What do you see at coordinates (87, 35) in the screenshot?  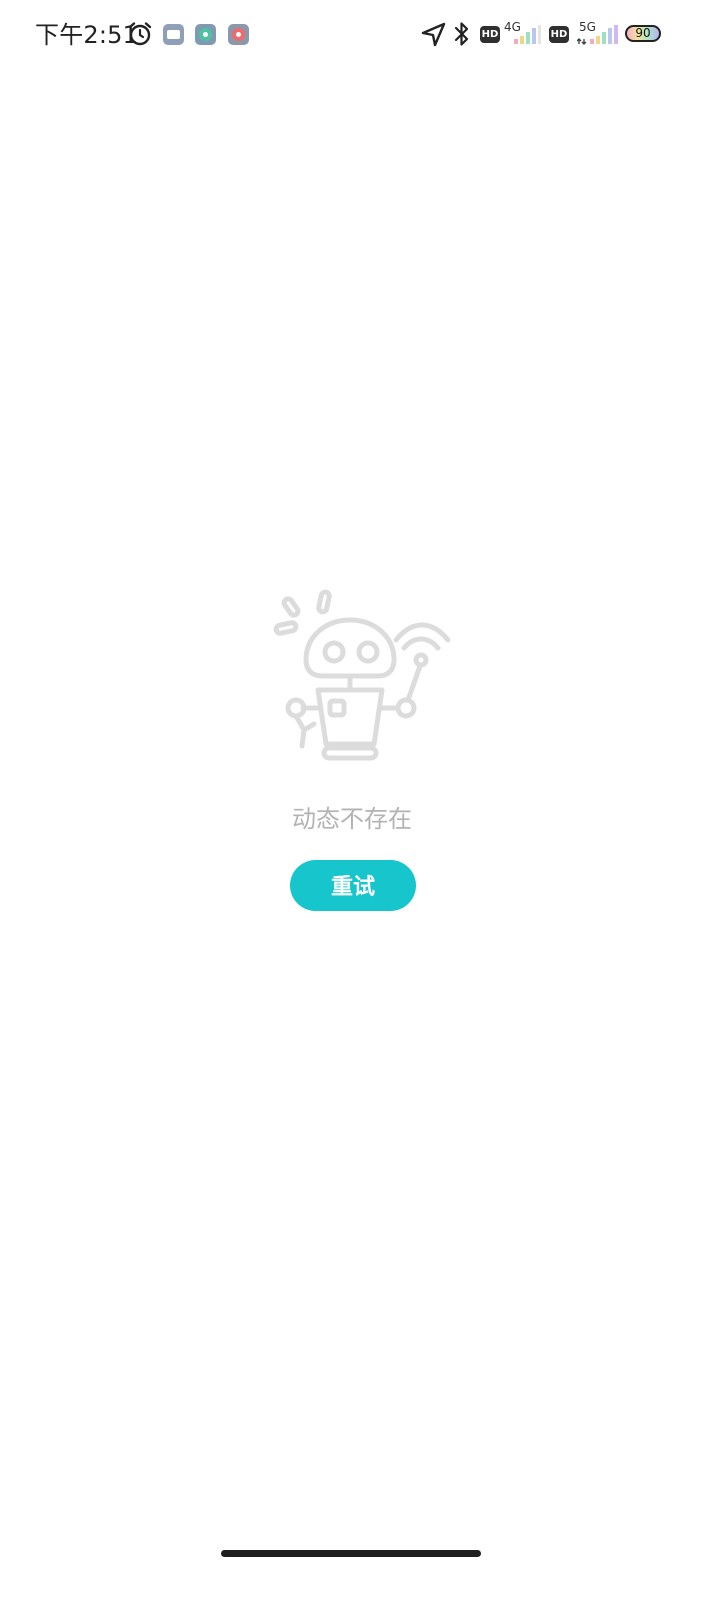 I see `status-time: 下午2:51` at bounding box center [87, 35].